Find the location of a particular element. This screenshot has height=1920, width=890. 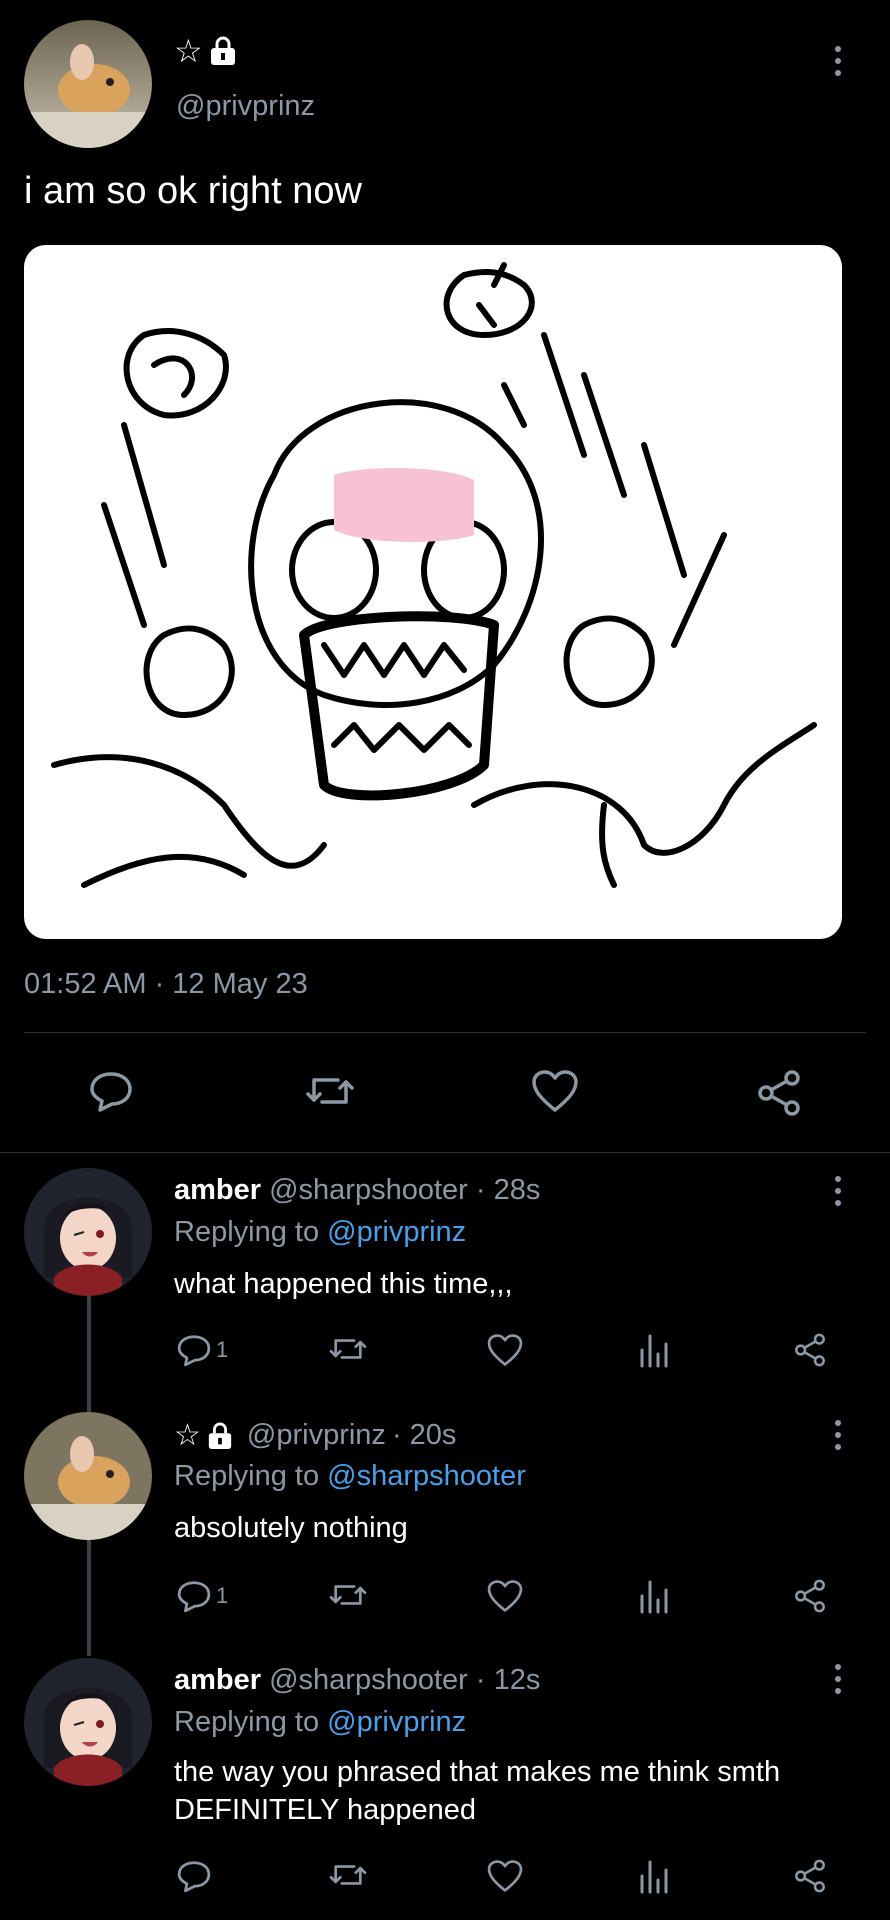

reply-text-line: DEFINITELY happened is located at coordinates (325, 1810).